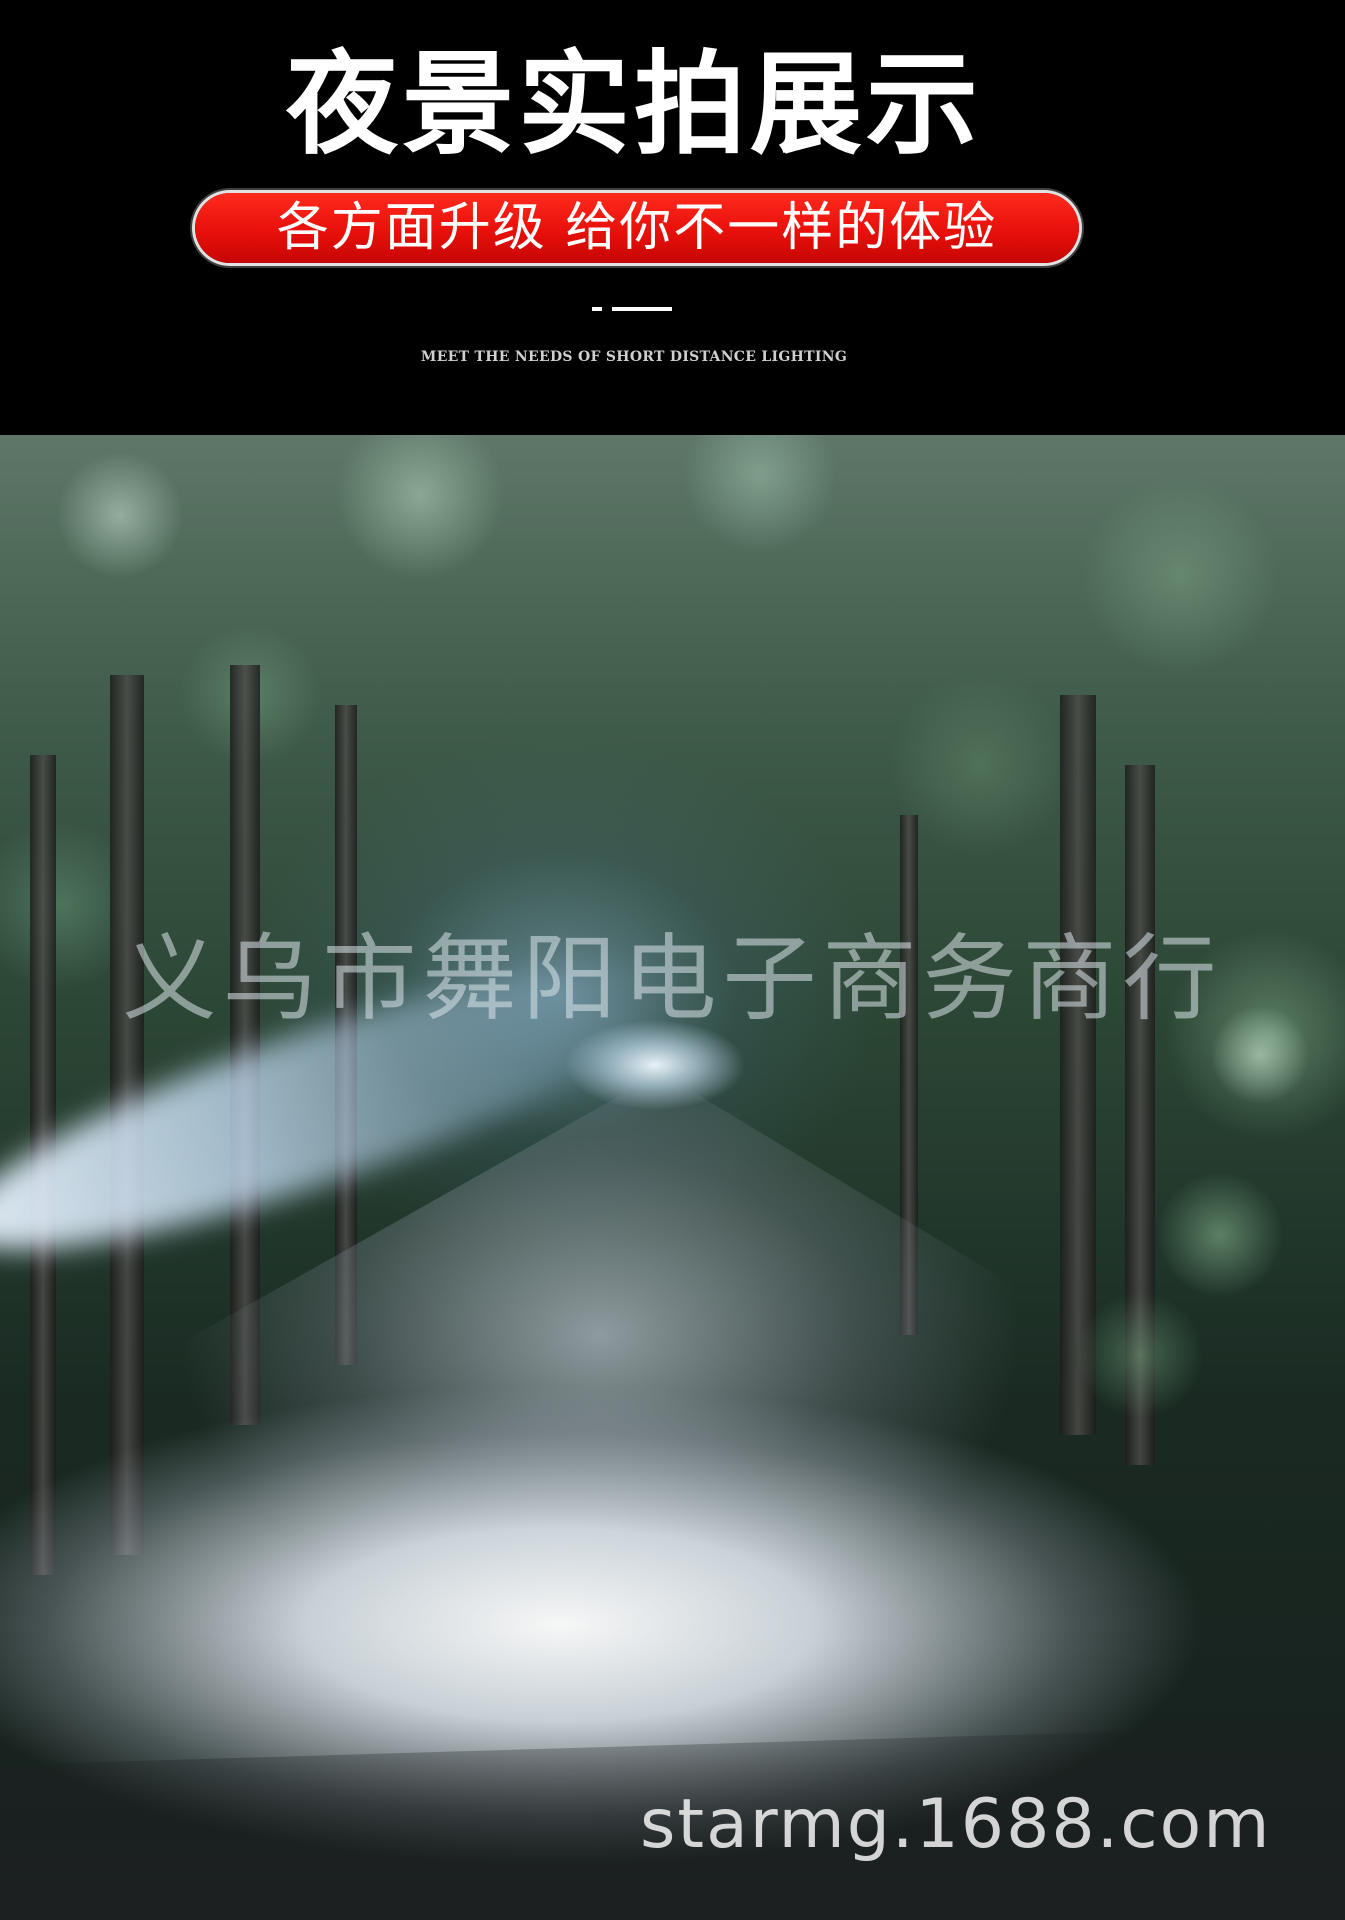  Describe the element at coordinates (634, 105) in the screenshot. I see `page-title: 夜景实拍展示` at that location.